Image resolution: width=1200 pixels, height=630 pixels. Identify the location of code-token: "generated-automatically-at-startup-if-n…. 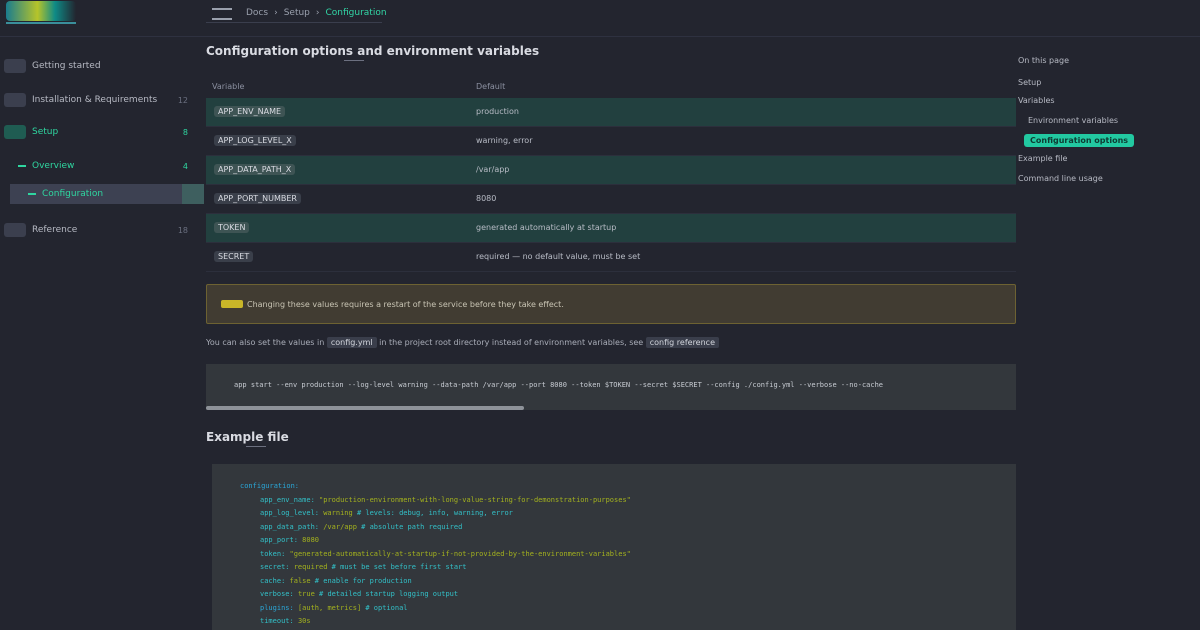
(460, 553).